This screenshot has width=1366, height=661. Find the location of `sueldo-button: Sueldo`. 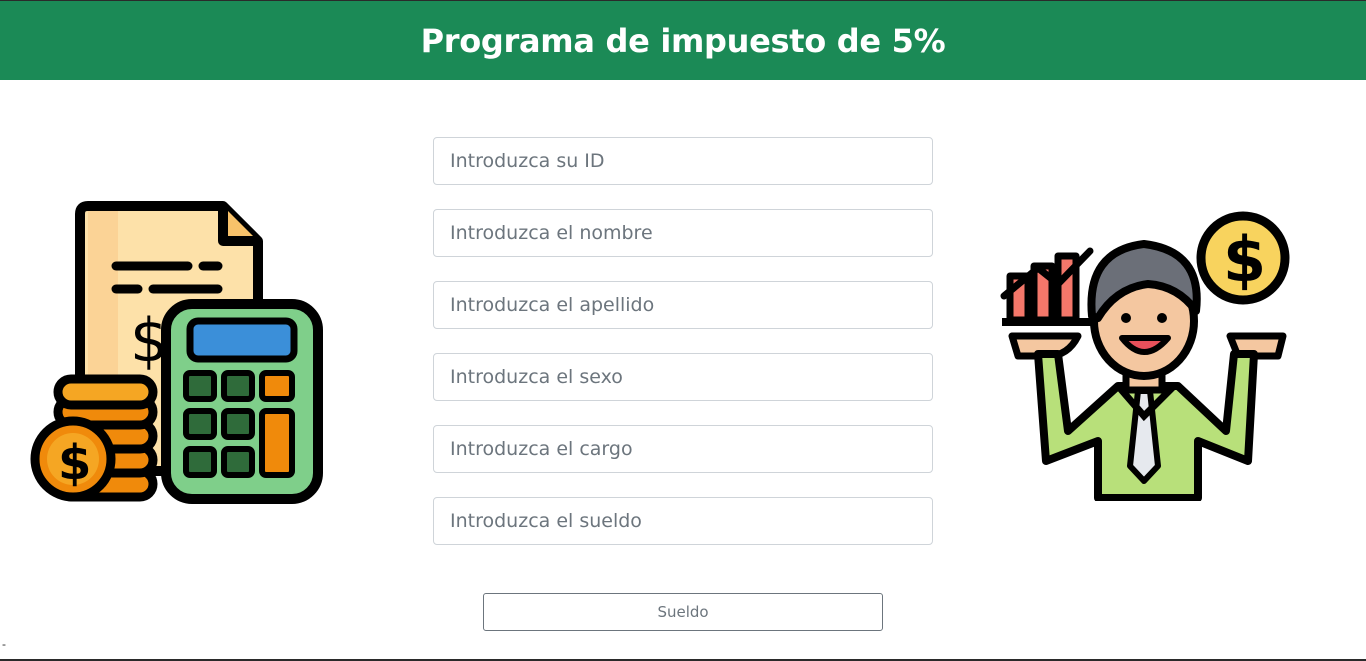

sueldo-button: Sueldo is located at coordinates (683, 612).